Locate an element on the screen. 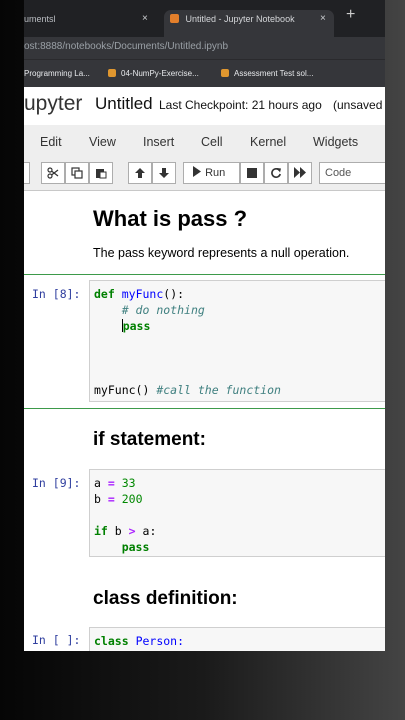 The image size is (405, 720). code-line: def myFunc(): is located at coordinates (139, 294).